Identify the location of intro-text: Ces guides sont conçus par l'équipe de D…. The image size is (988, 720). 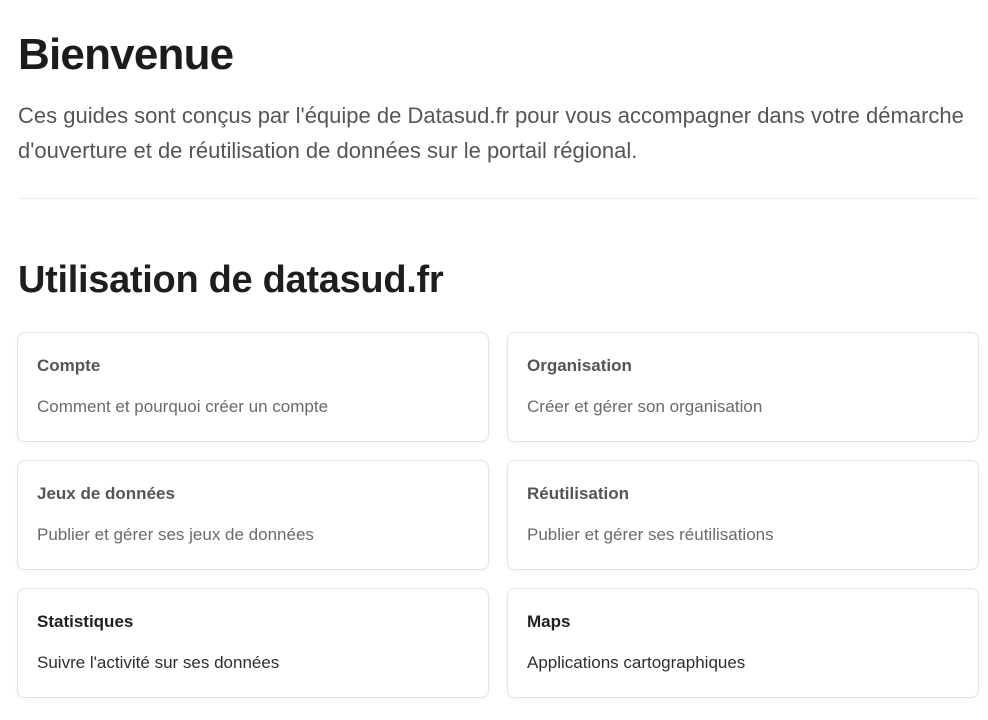
(491, 133).